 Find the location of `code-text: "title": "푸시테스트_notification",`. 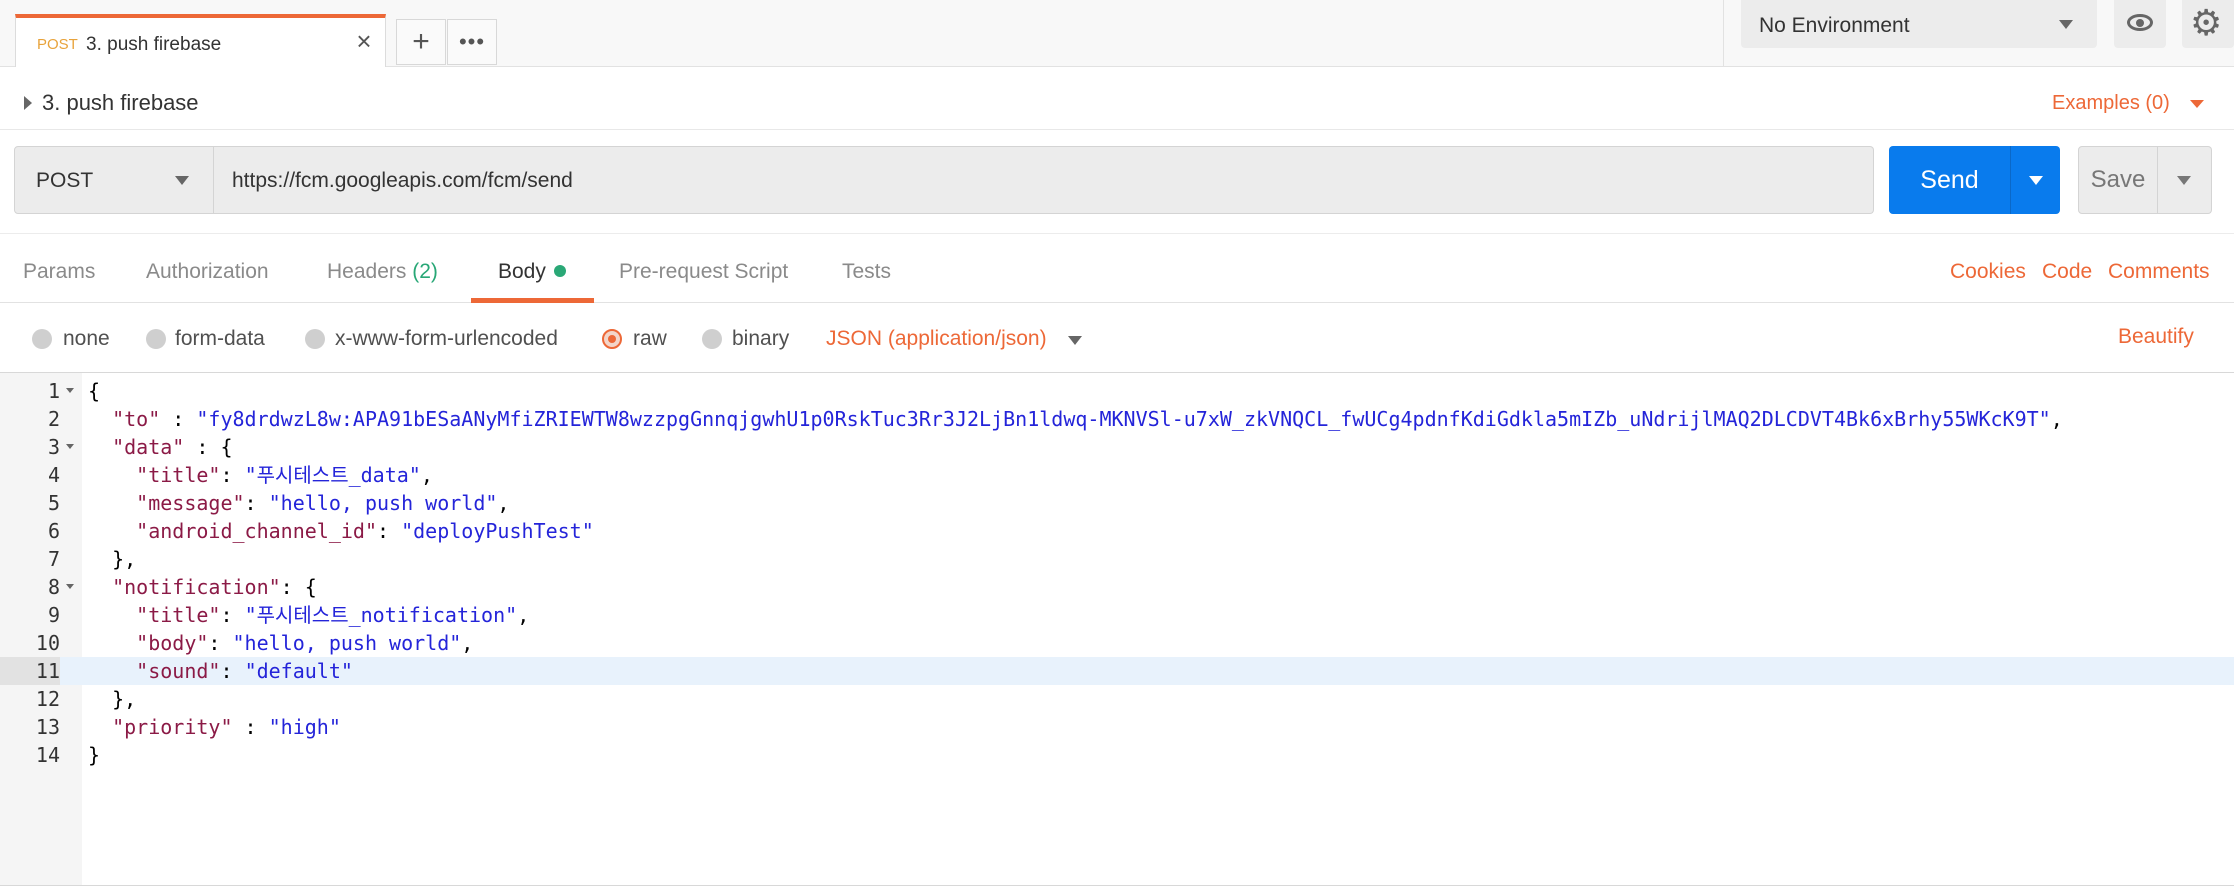

code-text: "title": "푸시테스트_notification", is located at coordinates (308, 615).